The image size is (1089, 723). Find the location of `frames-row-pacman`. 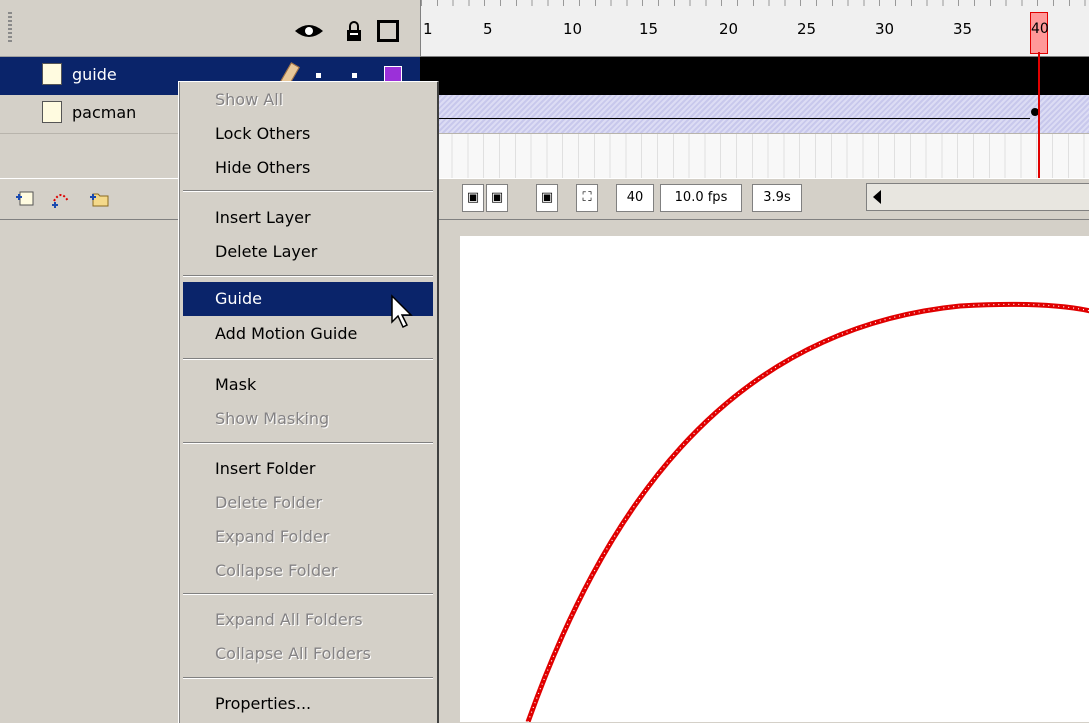

frames-row-pacman is located at coordinates (754, 114).